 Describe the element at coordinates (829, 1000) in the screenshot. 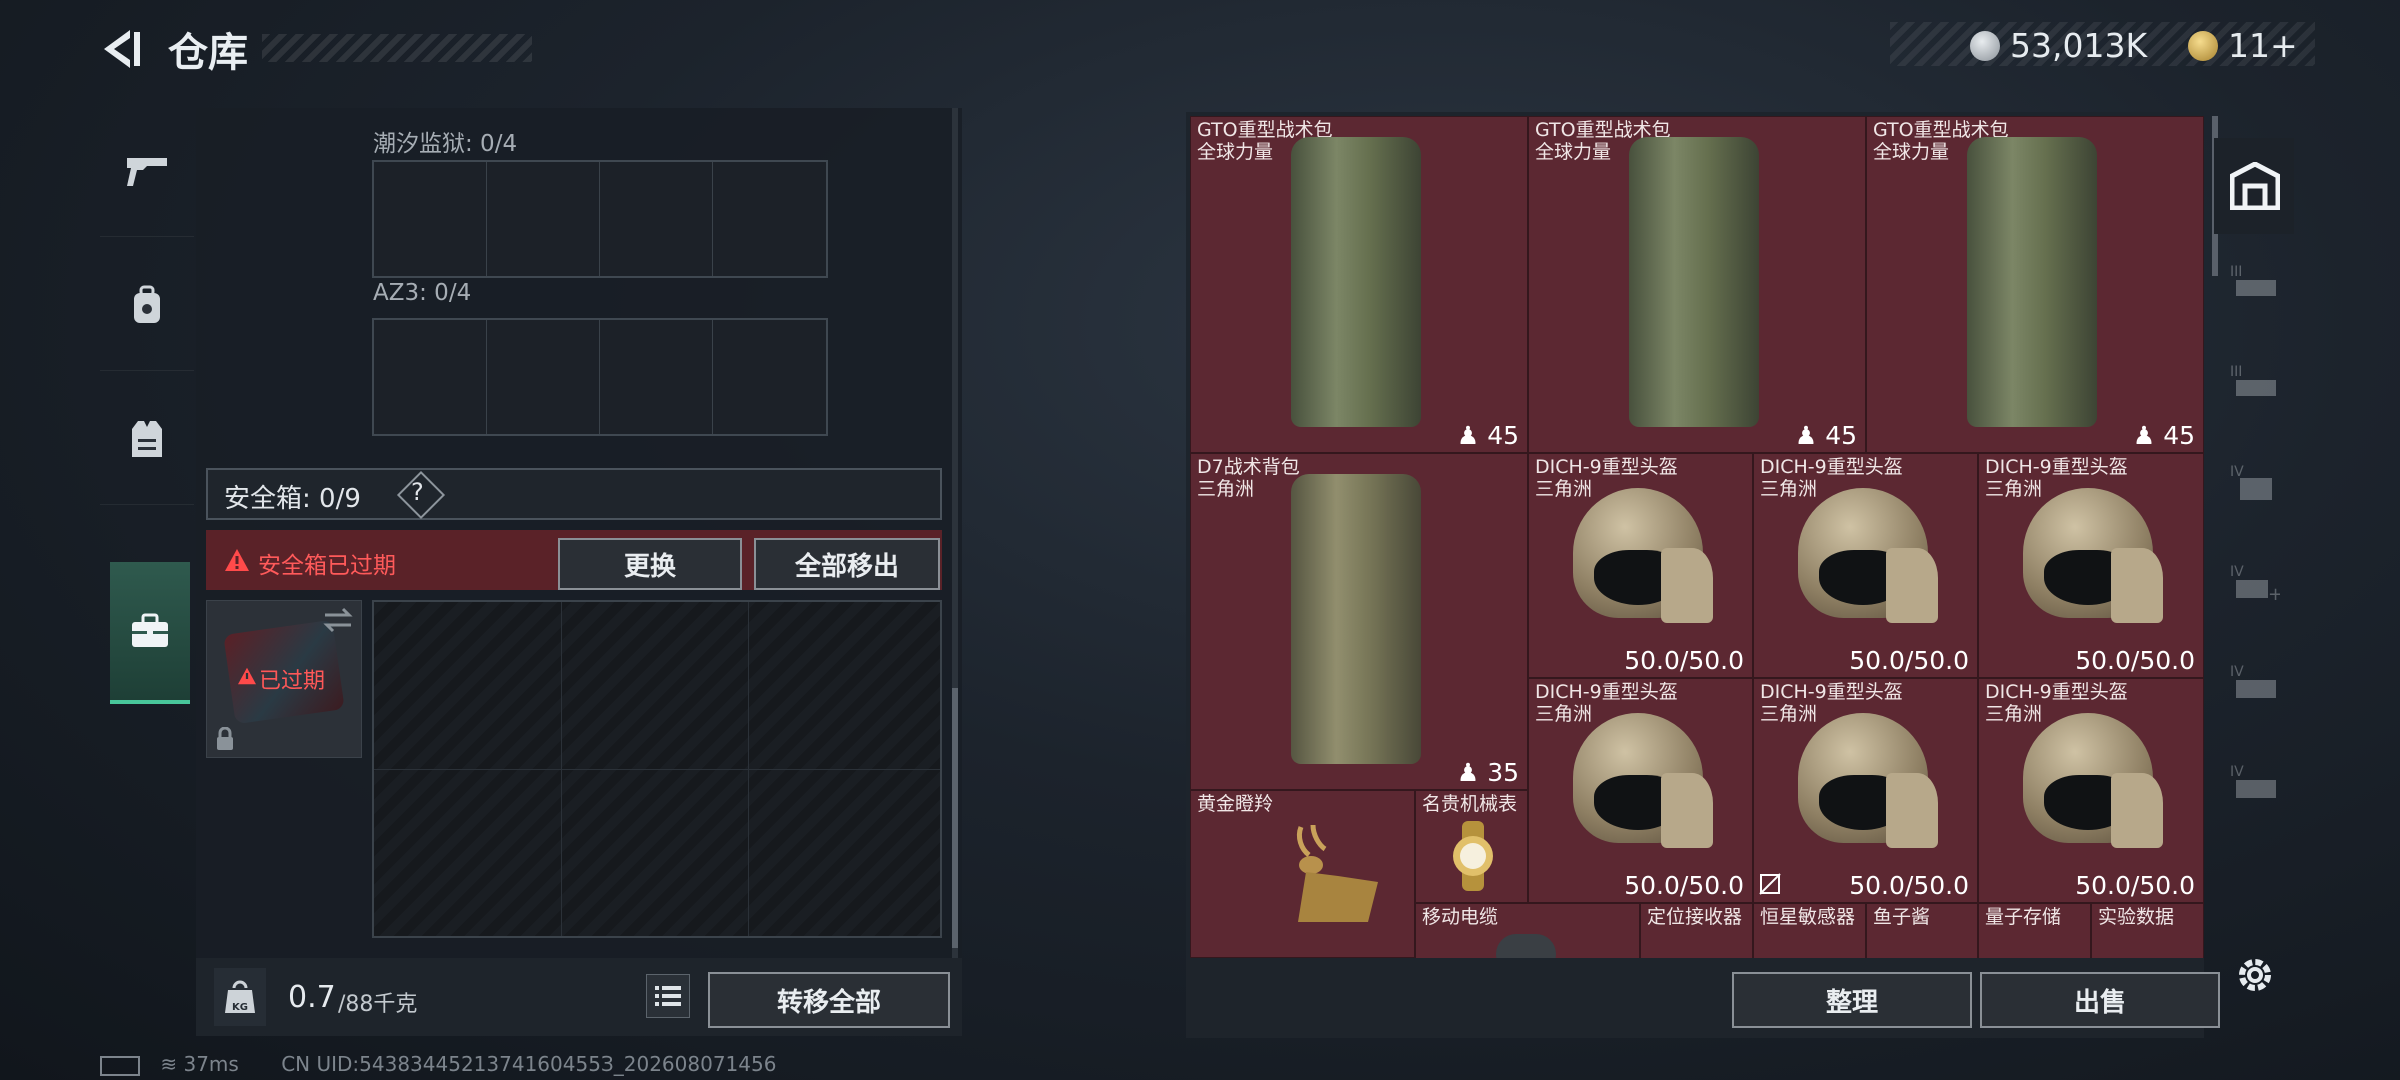

I see `transfer-all-button: 转移全部` at that location.